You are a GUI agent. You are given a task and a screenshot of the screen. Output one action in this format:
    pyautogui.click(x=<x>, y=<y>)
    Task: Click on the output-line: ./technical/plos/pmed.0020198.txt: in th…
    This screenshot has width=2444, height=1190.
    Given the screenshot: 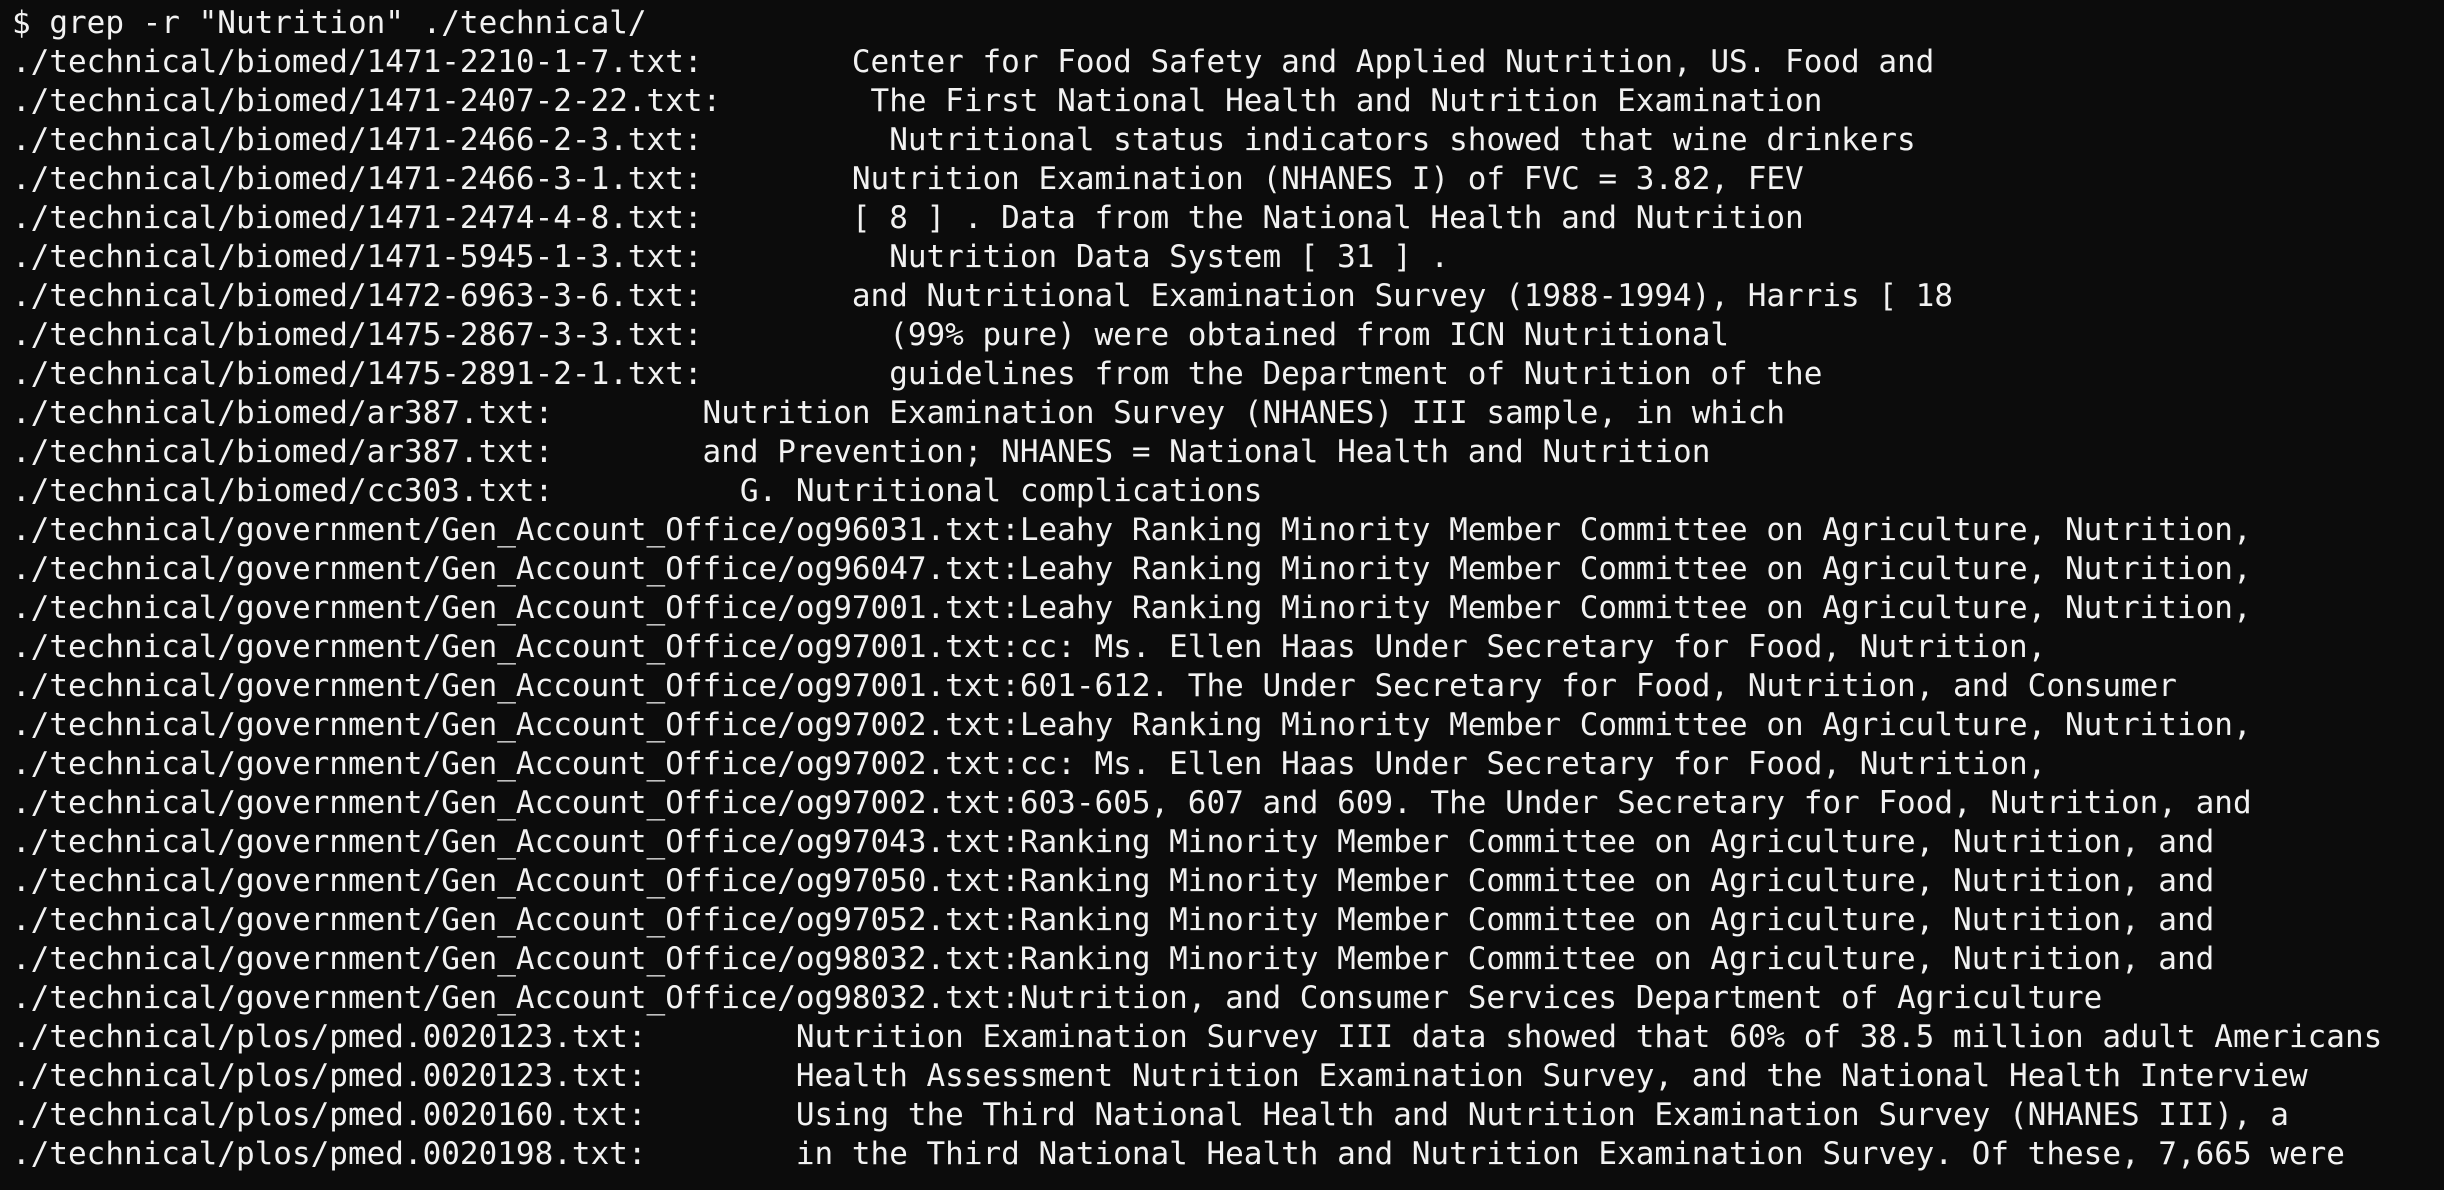 What is the action you would take?
    pyautogui.click(x=1178, y=1154)
    